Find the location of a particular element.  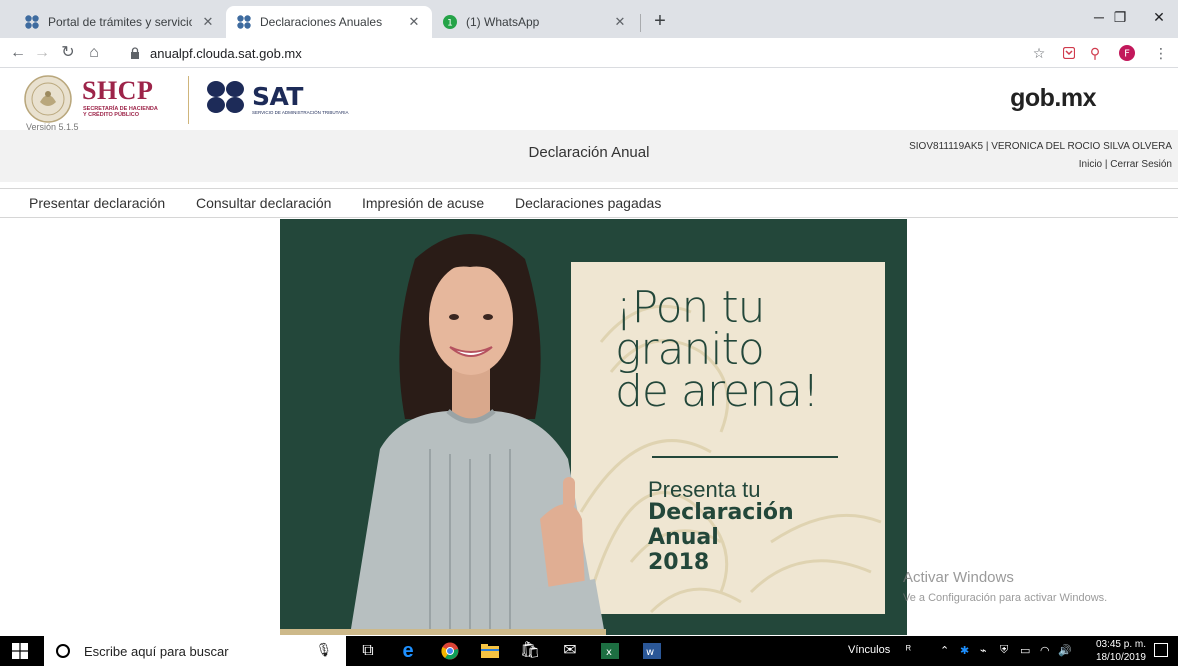

url-text: anualpf.clouda.sat.gob.mx is located at coordinates (226, 53).